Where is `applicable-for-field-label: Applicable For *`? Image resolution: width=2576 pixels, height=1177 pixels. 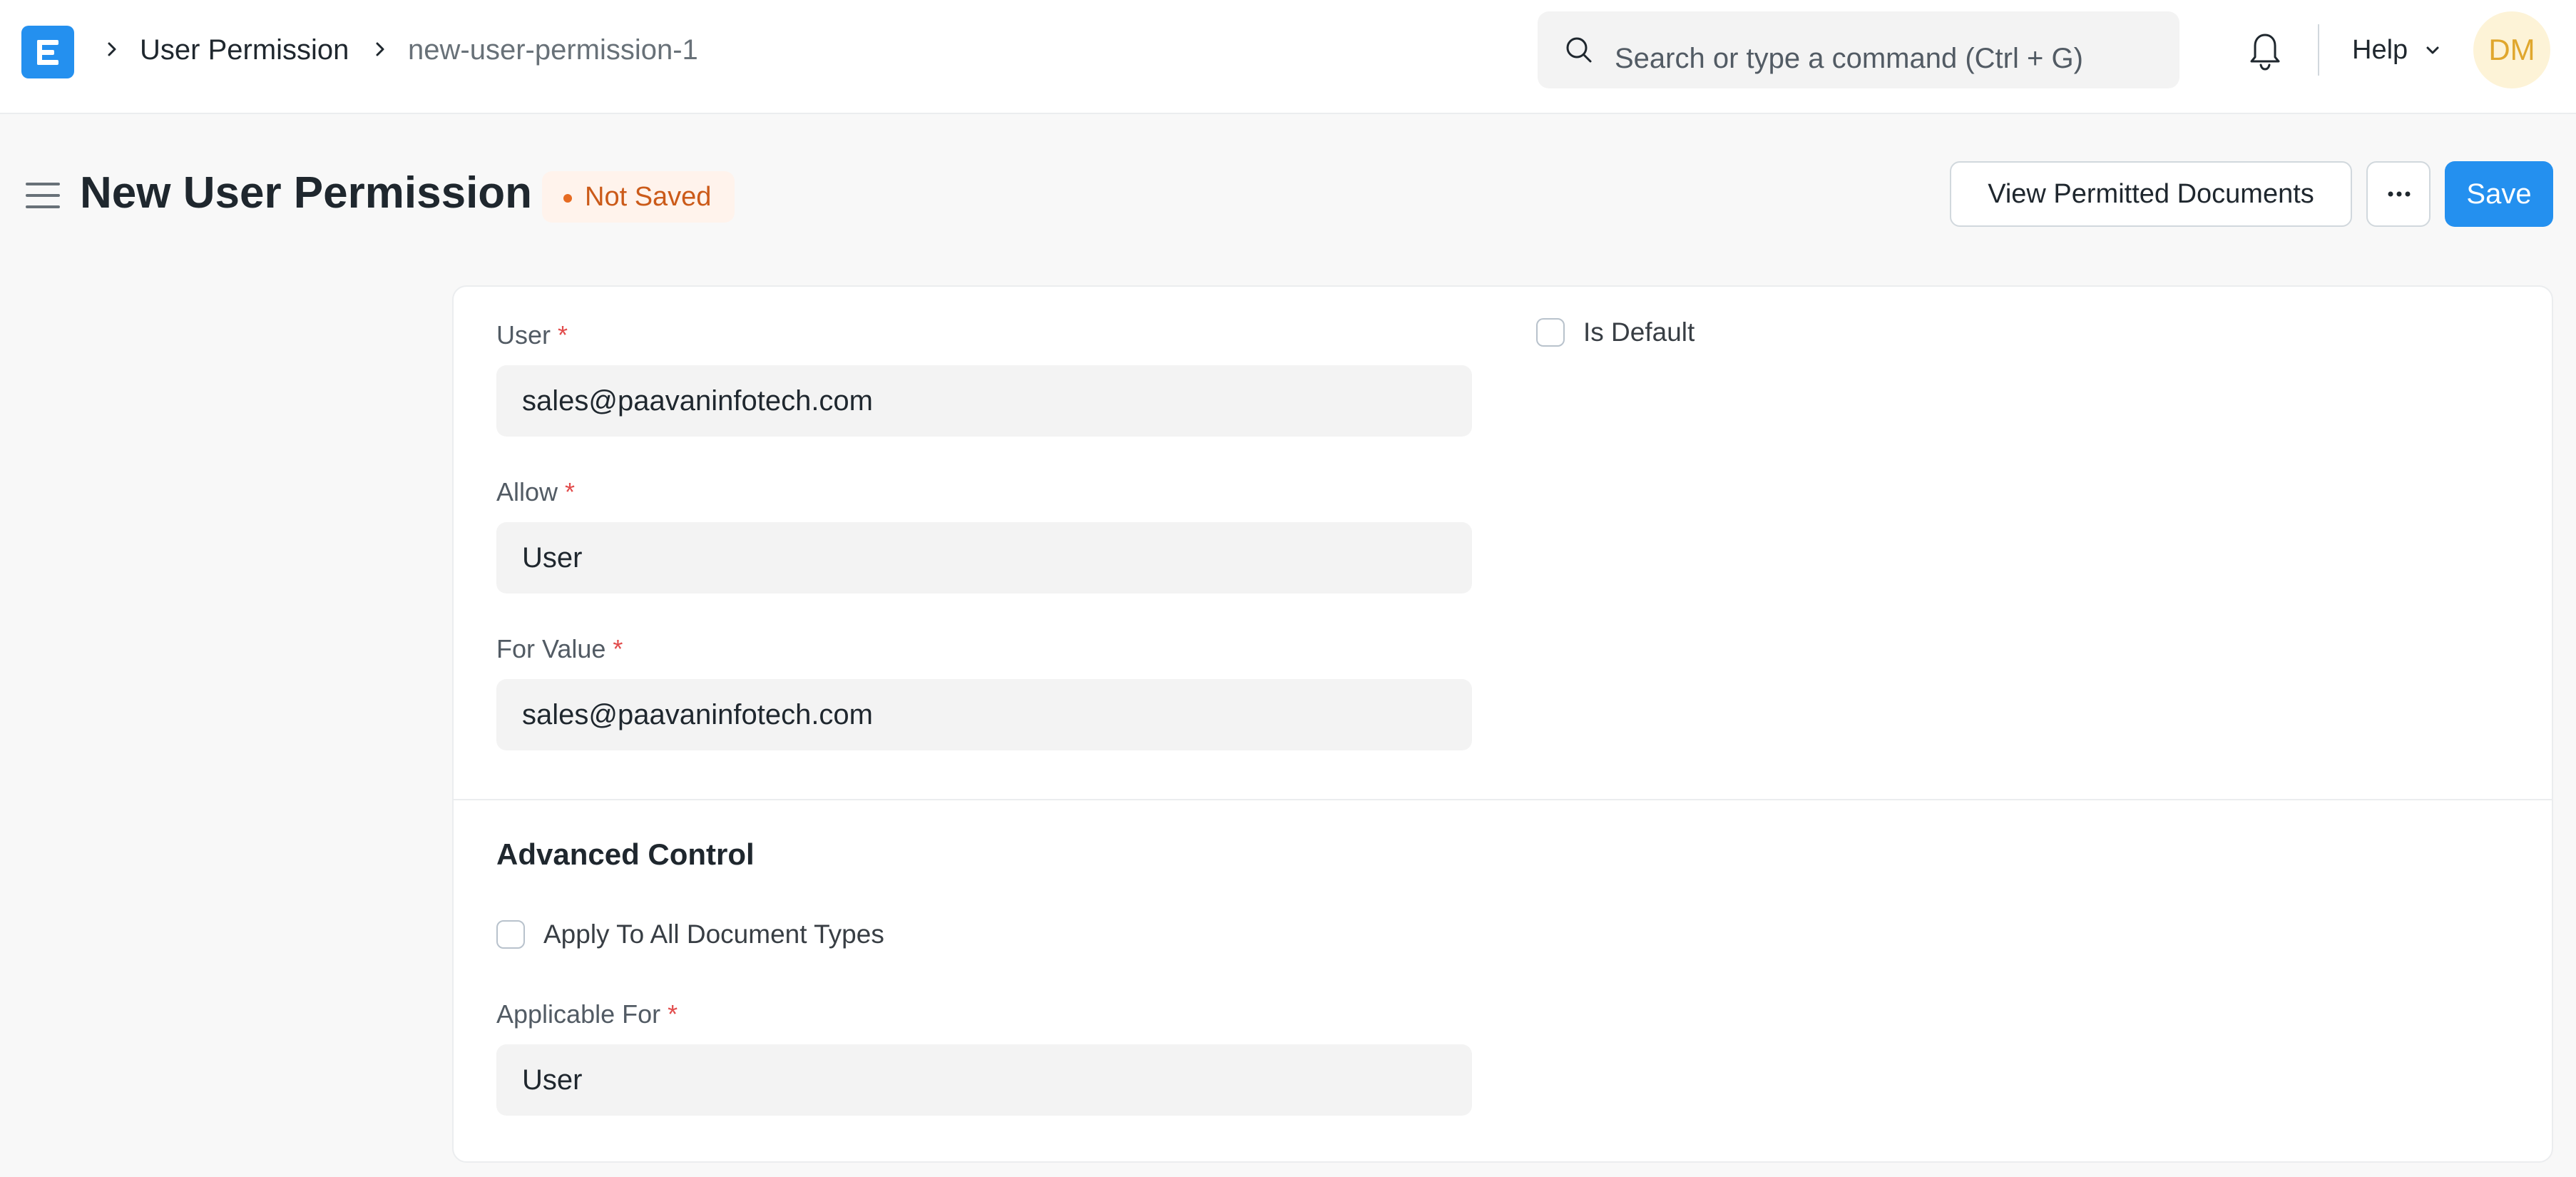
applicable-for-field-label: Applicable For * is located at coordinates (587, 1014).